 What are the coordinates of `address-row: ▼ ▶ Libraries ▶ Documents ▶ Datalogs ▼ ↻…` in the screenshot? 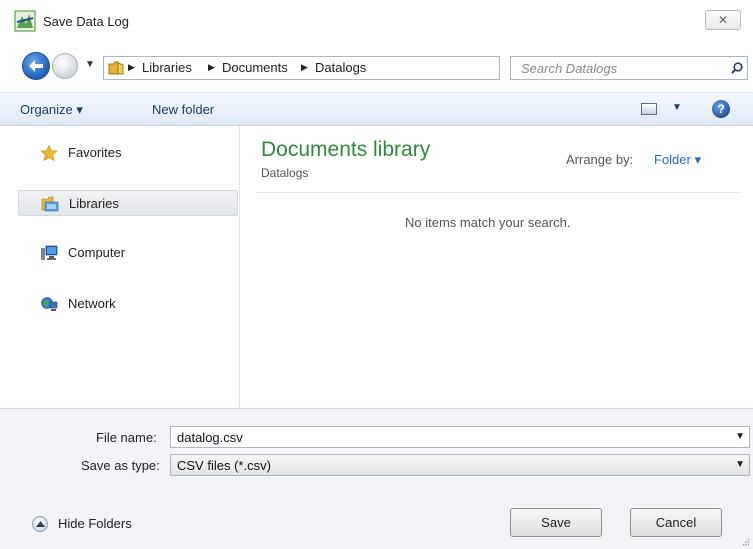 It's located at (376, 68).